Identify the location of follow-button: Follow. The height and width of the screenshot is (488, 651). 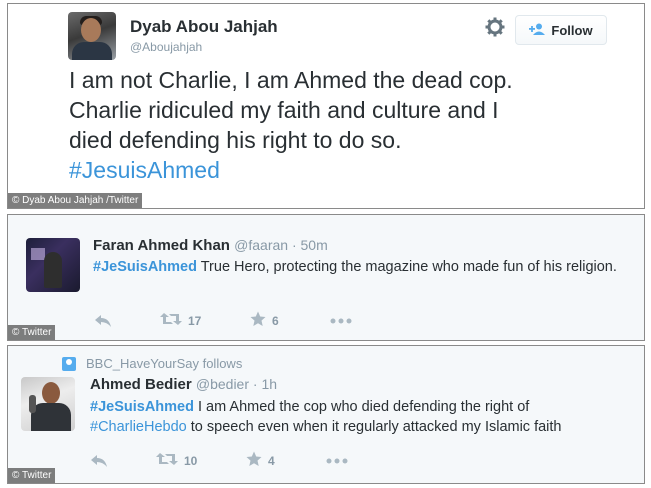
(561, 30).